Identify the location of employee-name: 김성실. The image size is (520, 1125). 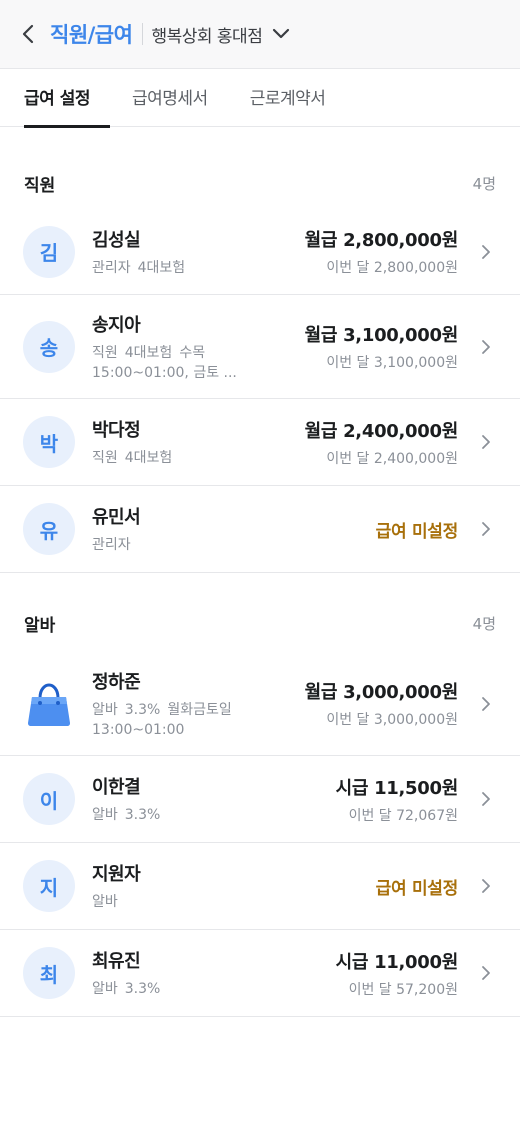
(116, 240).